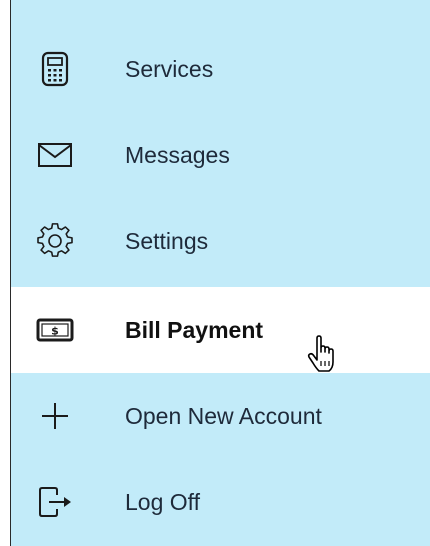 The width and height of the screenshot is (430, 546). What do you see at coordinates (55, 416) in the screenshot?
I see `plus-icon` at bounding box center [55, 416].